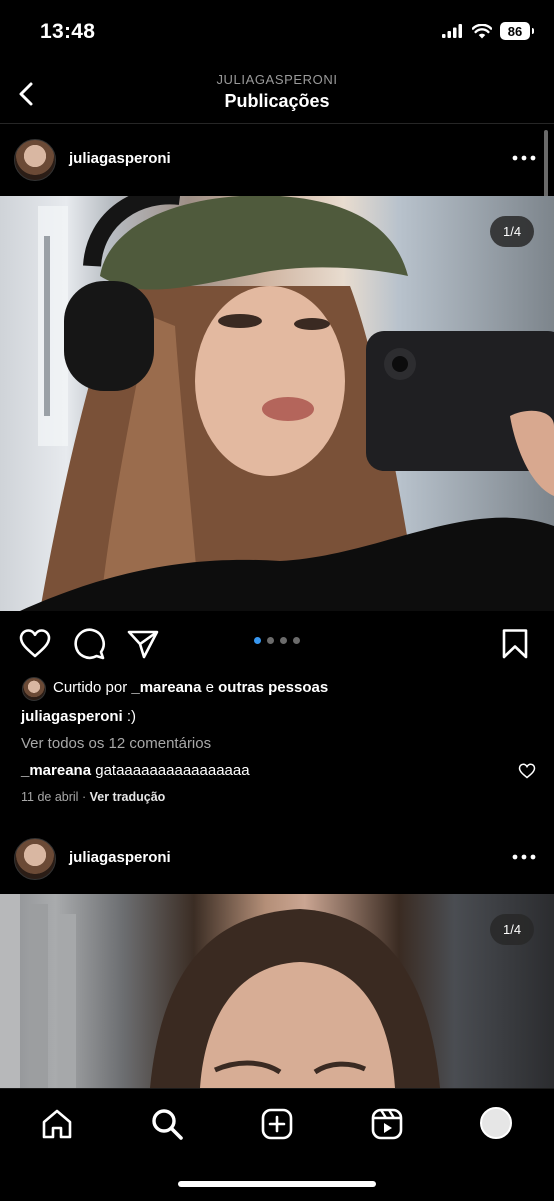  What do you see at coordinates (68, 31) in the screenshot?
I see `status-time: 13:48` at bounding box center [68, 31].